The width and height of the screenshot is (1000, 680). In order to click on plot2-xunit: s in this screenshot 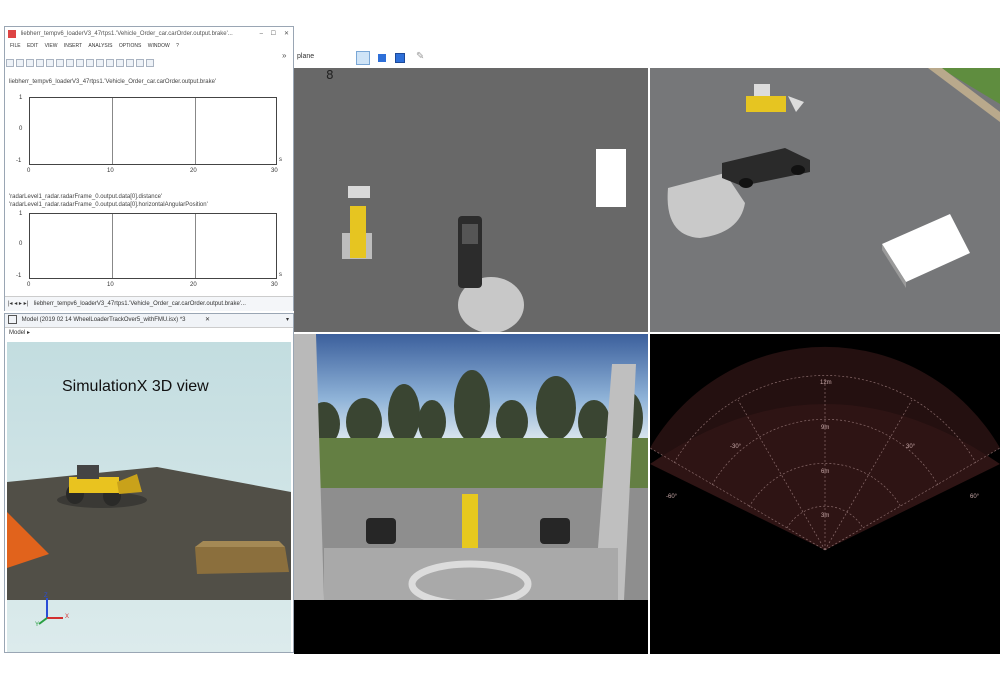, I will do `click(280, 275)`.